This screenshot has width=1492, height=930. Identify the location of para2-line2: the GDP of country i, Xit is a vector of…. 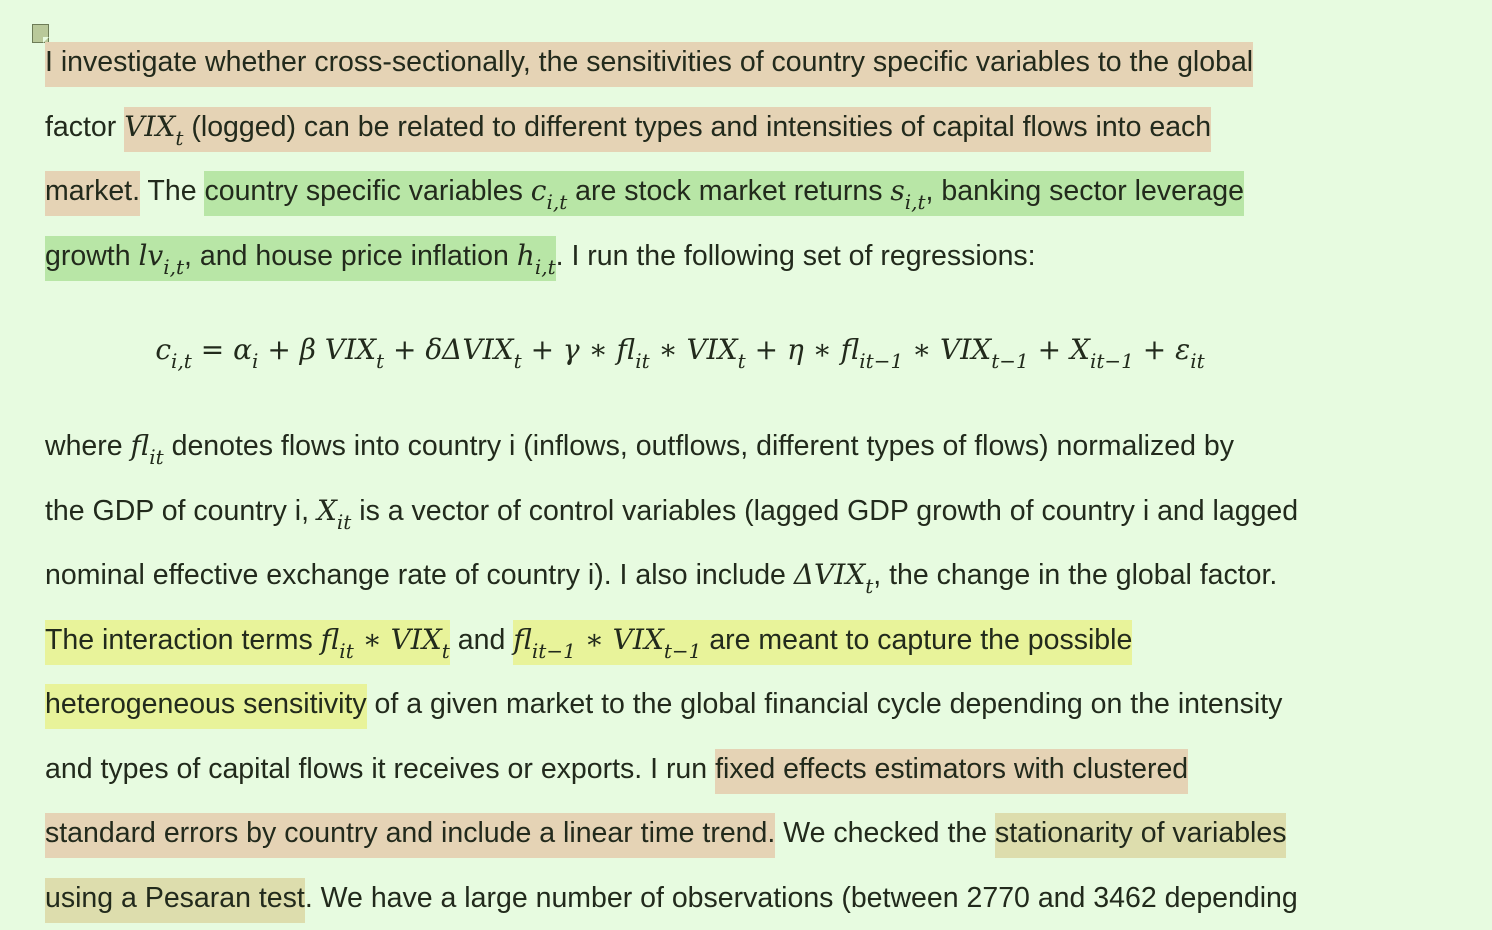
(672, 513).